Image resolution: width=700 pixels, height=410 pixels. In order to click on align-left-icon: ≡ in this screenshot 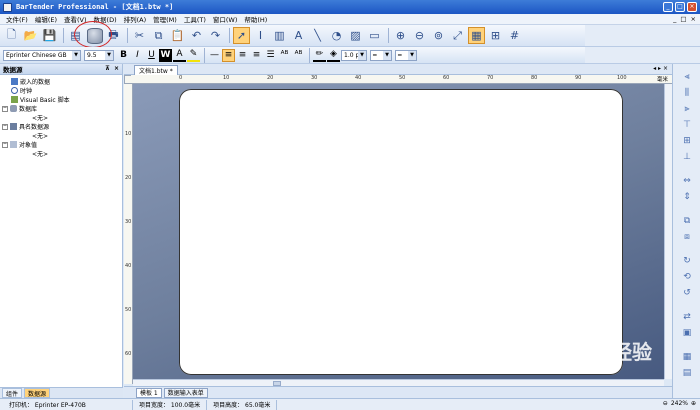, I will do `click(228, 55)`.